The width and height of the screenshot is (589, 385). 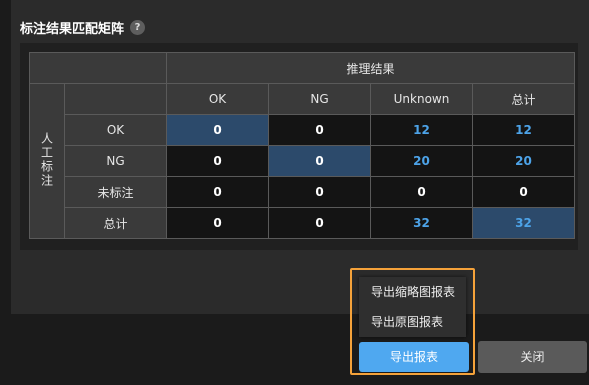 I want to click on column-header: NG, so click(x=319, y=99).